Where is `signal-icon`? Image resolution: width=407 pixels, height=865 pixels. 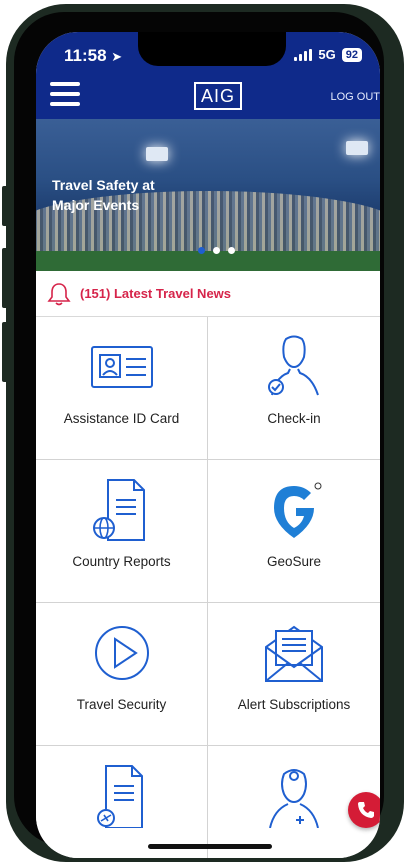
signal-icon is located at coordinates (303, 54).